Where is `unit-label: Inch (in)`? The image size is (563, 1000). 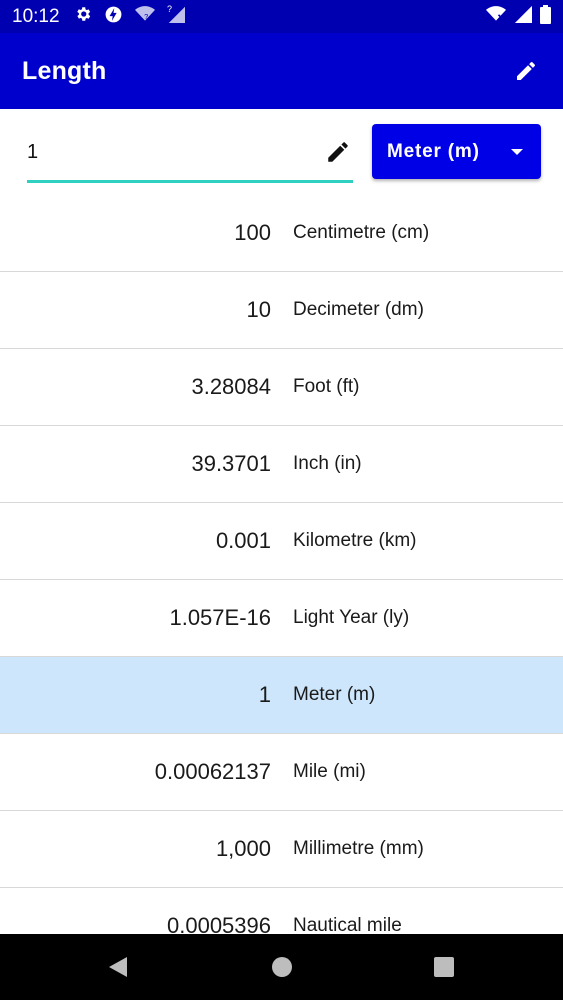
unit-label: Inch (in) is located at coordinates (327, 463).